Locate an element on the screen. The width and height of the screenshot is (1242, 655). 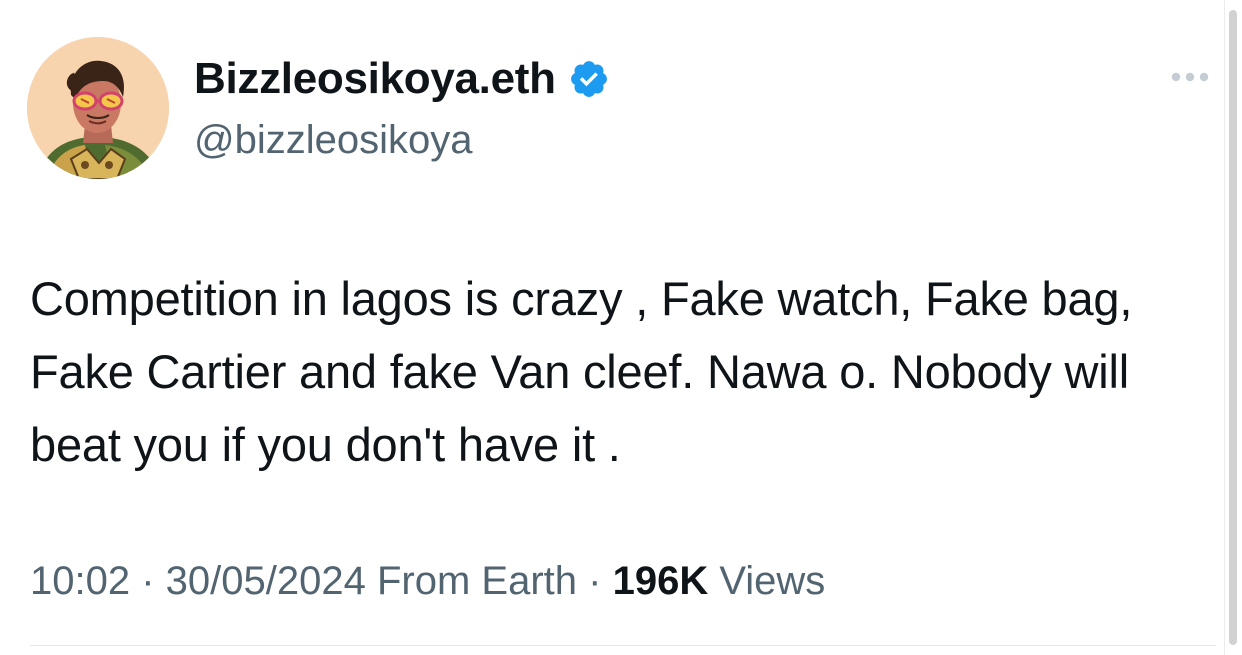
tweet-source: From Earth is located at coordinates (477, 581).